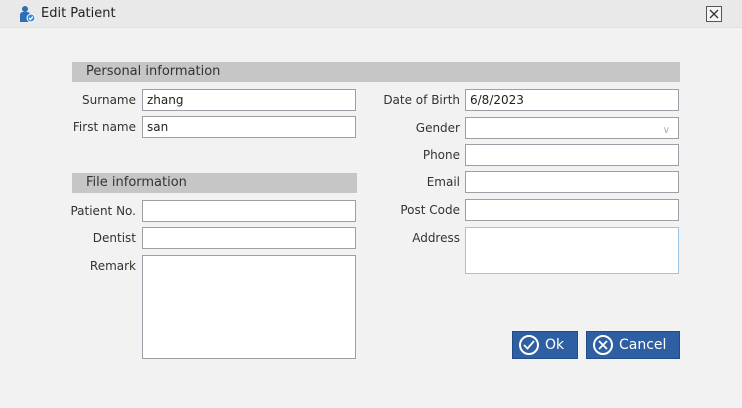  I want to click on close-button, so click(714, 14).